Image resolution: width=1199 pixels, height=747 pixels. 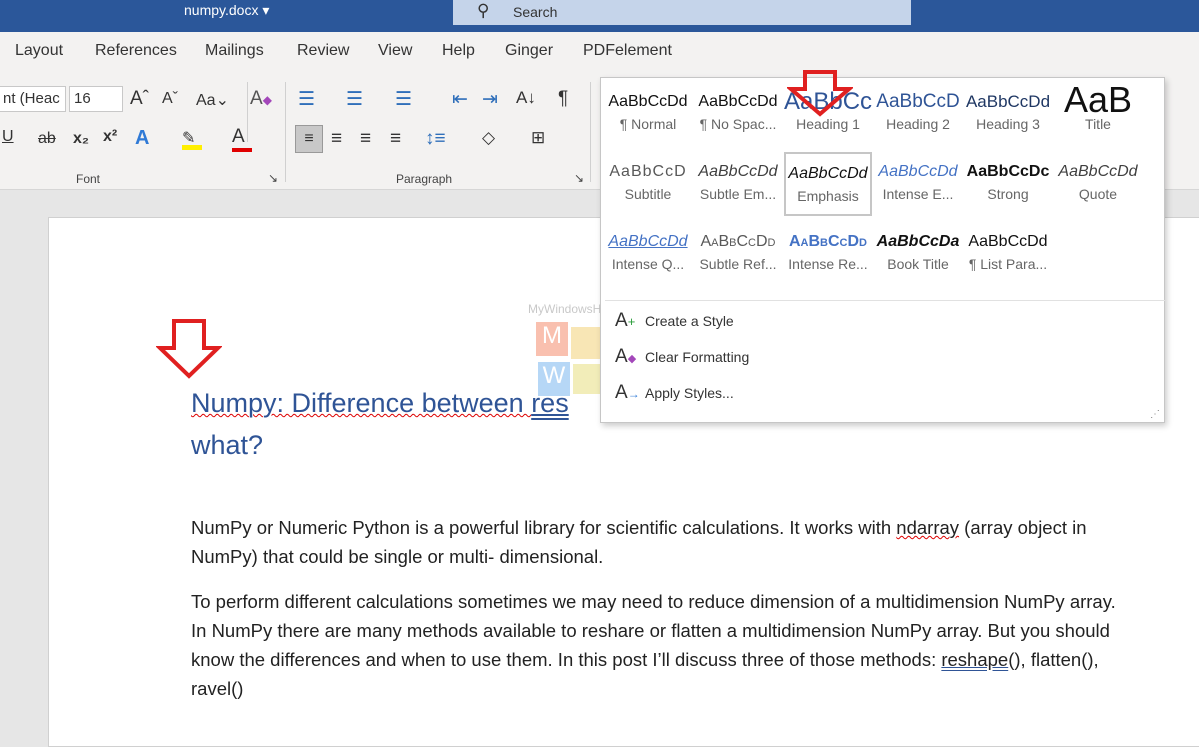 What do you see at coordinates (1155, 414) in the screenshot?
I see `resize-grip-icon: ⋰` at bounding box center [1155, 414].